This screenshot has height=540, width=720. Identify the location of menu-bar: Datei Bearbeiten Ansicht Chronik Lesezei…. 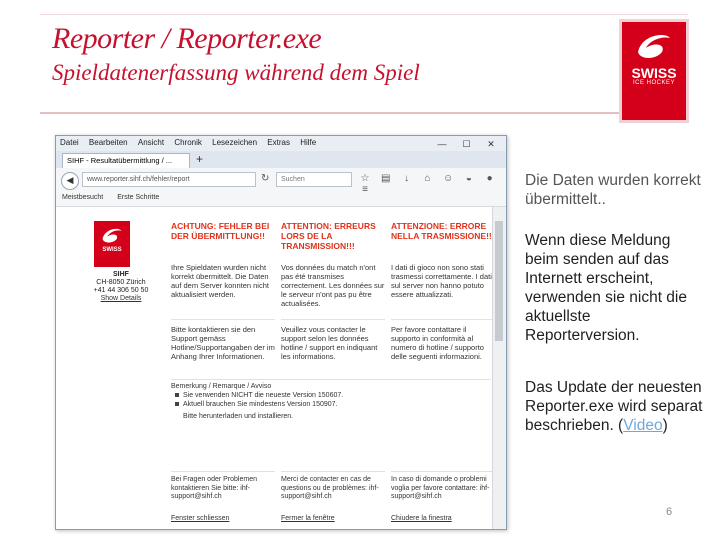
(281, 143).